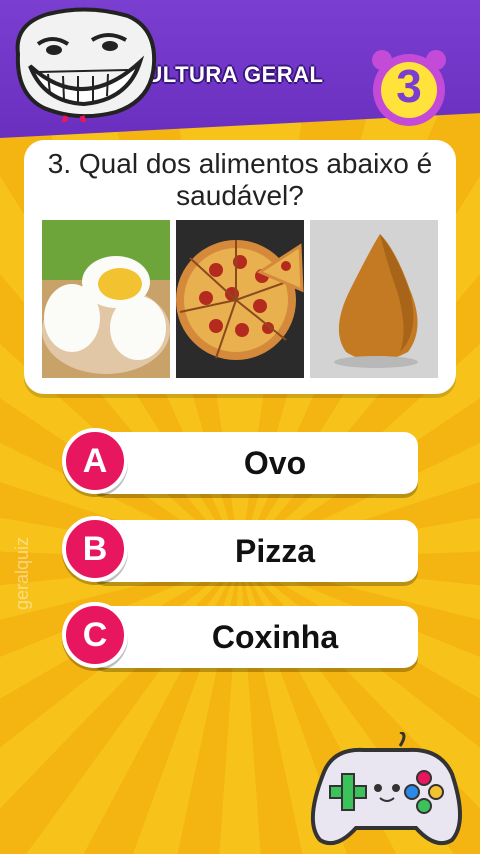 This screenshot has height=854, width=480. I want to click on watermark: geralquiz, so click(22, 573).